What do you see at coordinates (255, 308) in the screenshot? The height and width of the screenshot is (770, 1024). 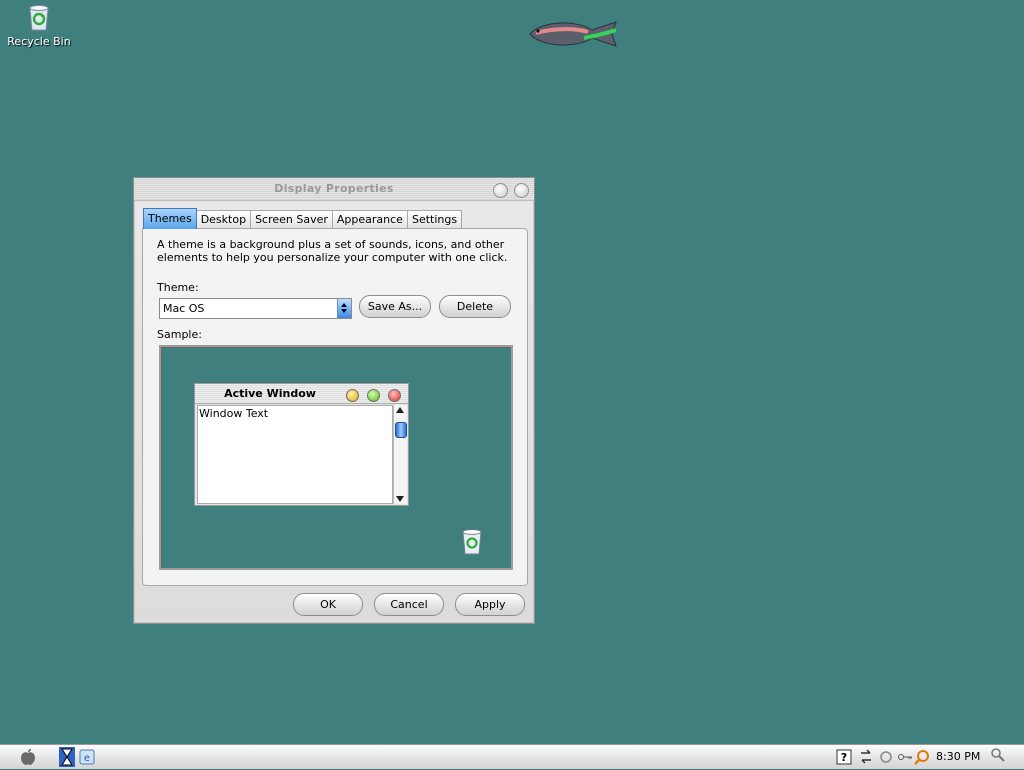 I see `theme-dropdown: Mac OS` at bounding box center [255, 308].